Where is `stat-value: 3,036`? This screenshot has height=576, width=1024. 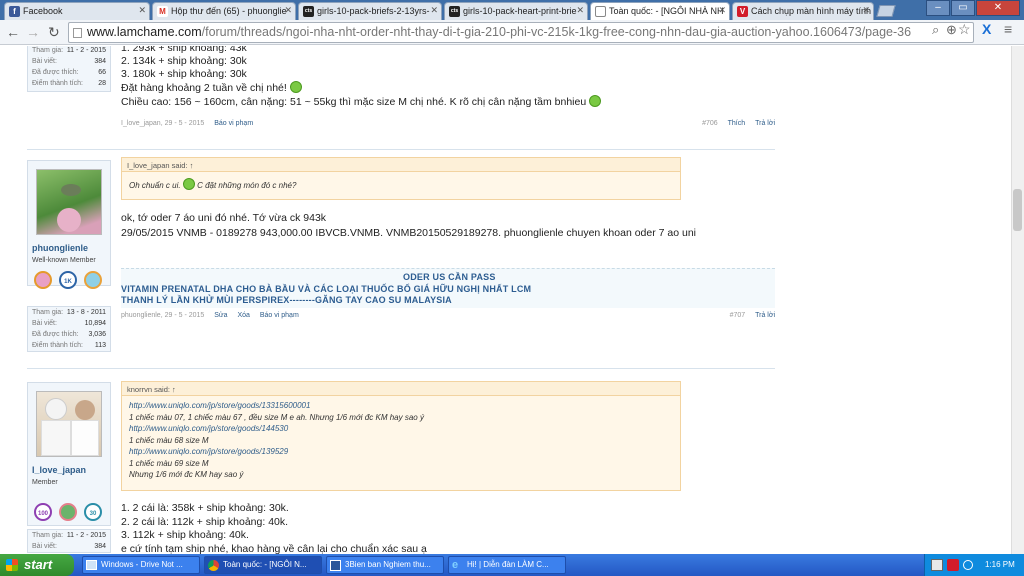
stat-value: 3,036 is located at coordinates (97, 334).